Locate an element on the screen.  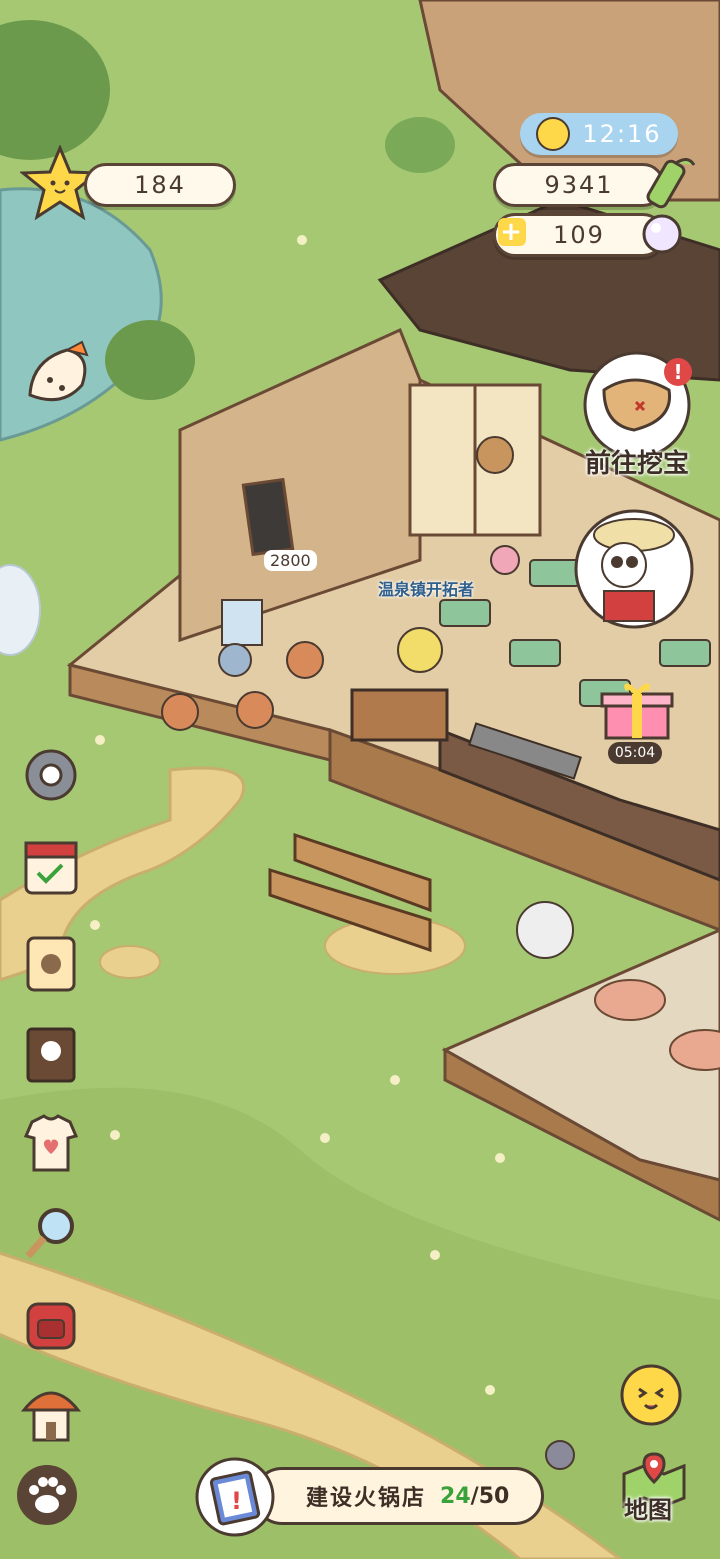
task-progress: 建设火锅店 24 / 50 ! is located at coordinates (368, 1497).